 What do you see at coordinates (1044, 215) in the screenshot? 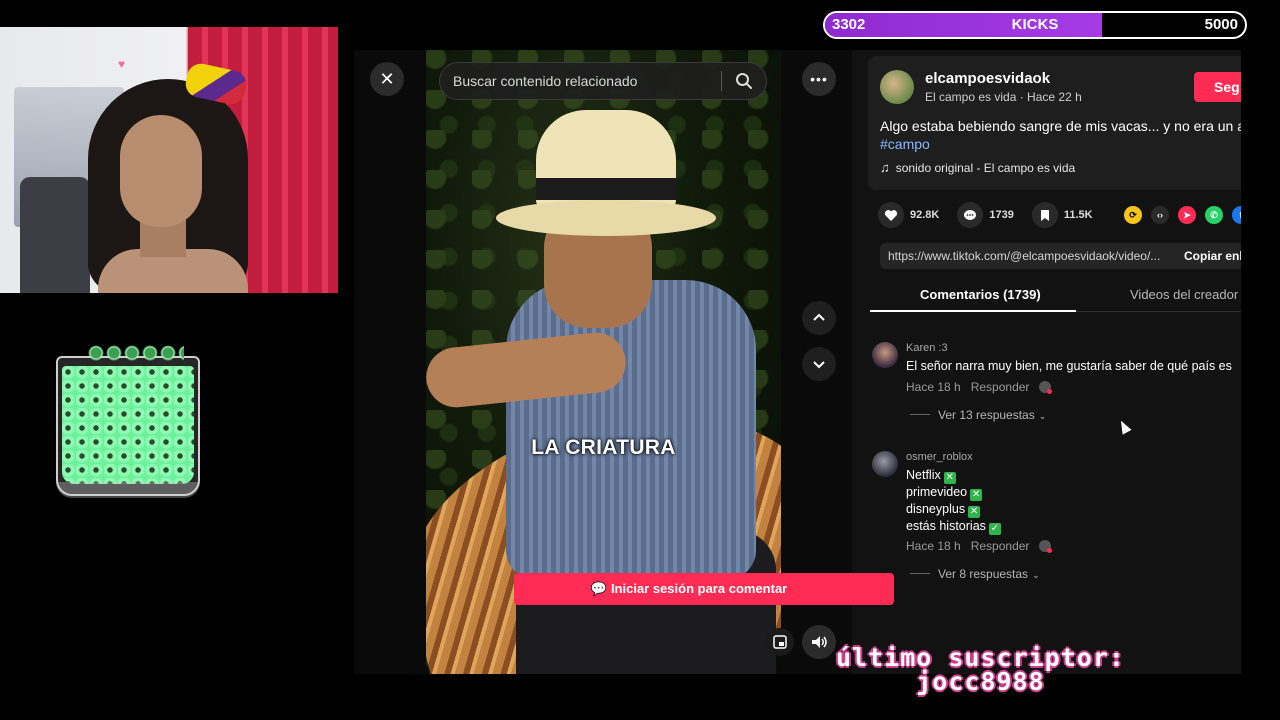
I see `bookmark-icon` at bounding box center [1044, 215].